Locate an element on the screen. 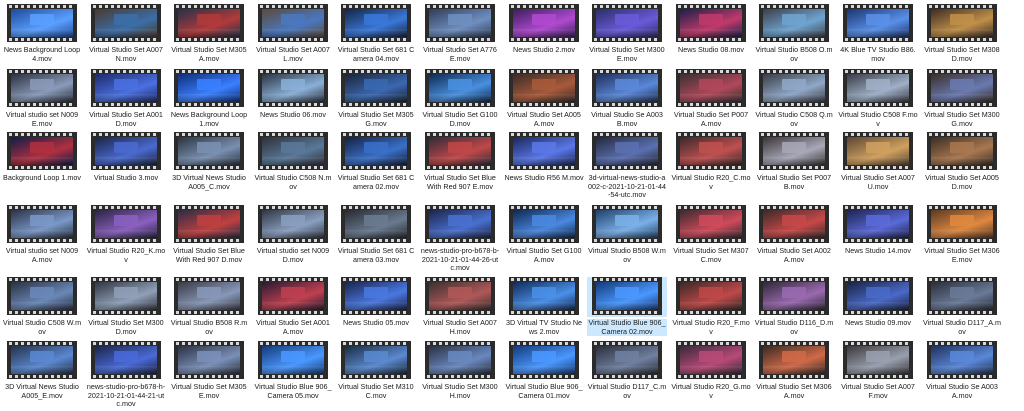 This screenshot has width=1024, height=411. file-item: Virtual Studio Se A003 B.mov is located at coordinates (627, 98).